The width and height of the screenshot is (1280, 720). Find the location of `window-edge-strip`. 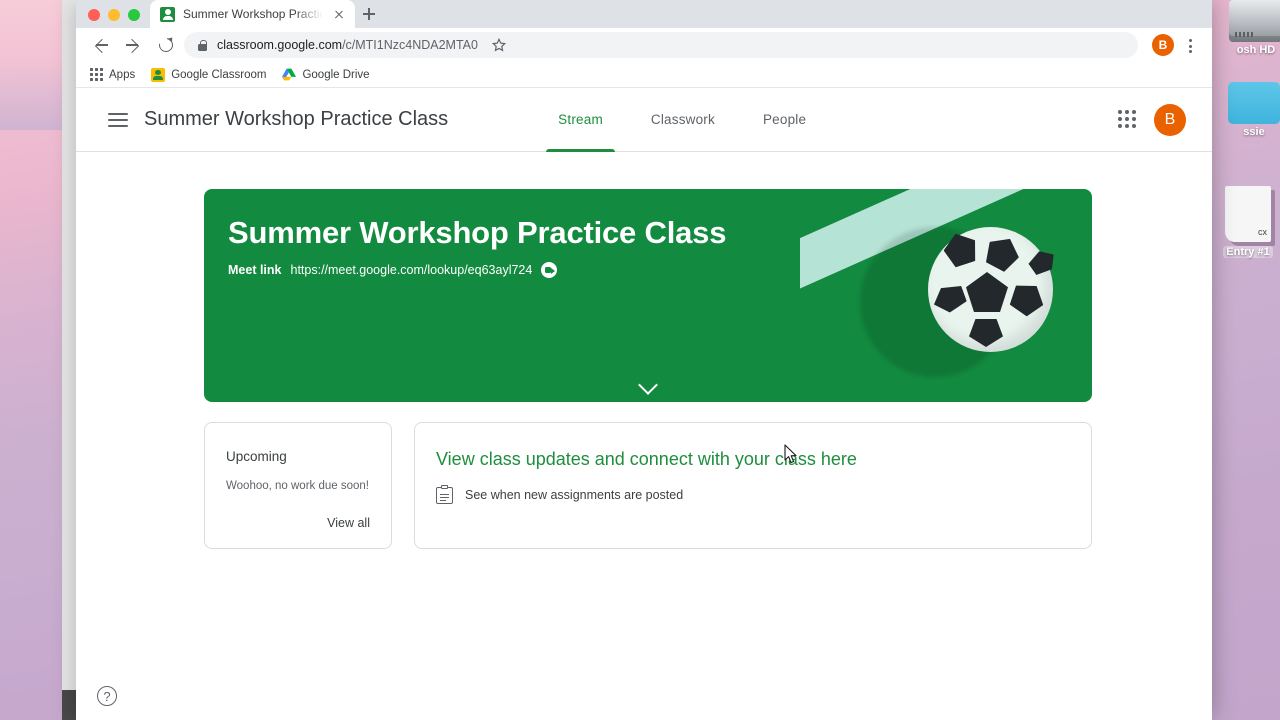

window-edge-strip is located at coordinates (69, 360).